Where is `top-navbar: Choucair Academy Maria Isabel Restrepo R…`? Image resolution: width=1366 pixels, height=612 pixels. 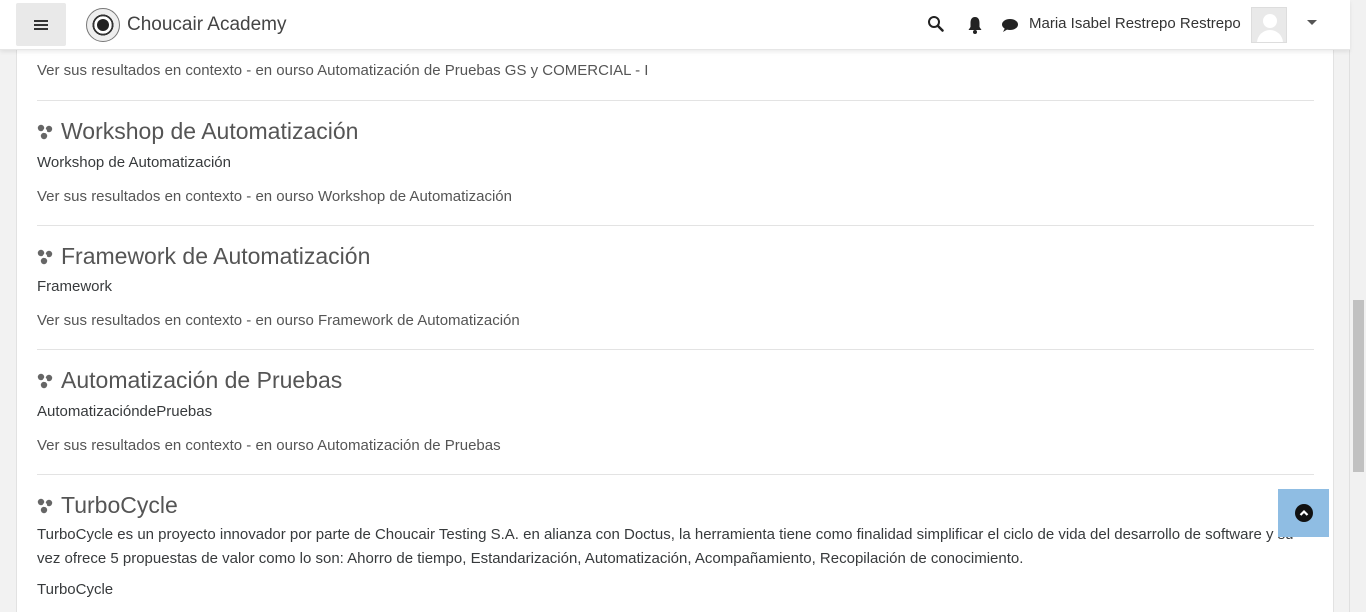
top-navbar: Choucair Academy Maria Isabel Restrepo R… is located at coordinates (675, 25).